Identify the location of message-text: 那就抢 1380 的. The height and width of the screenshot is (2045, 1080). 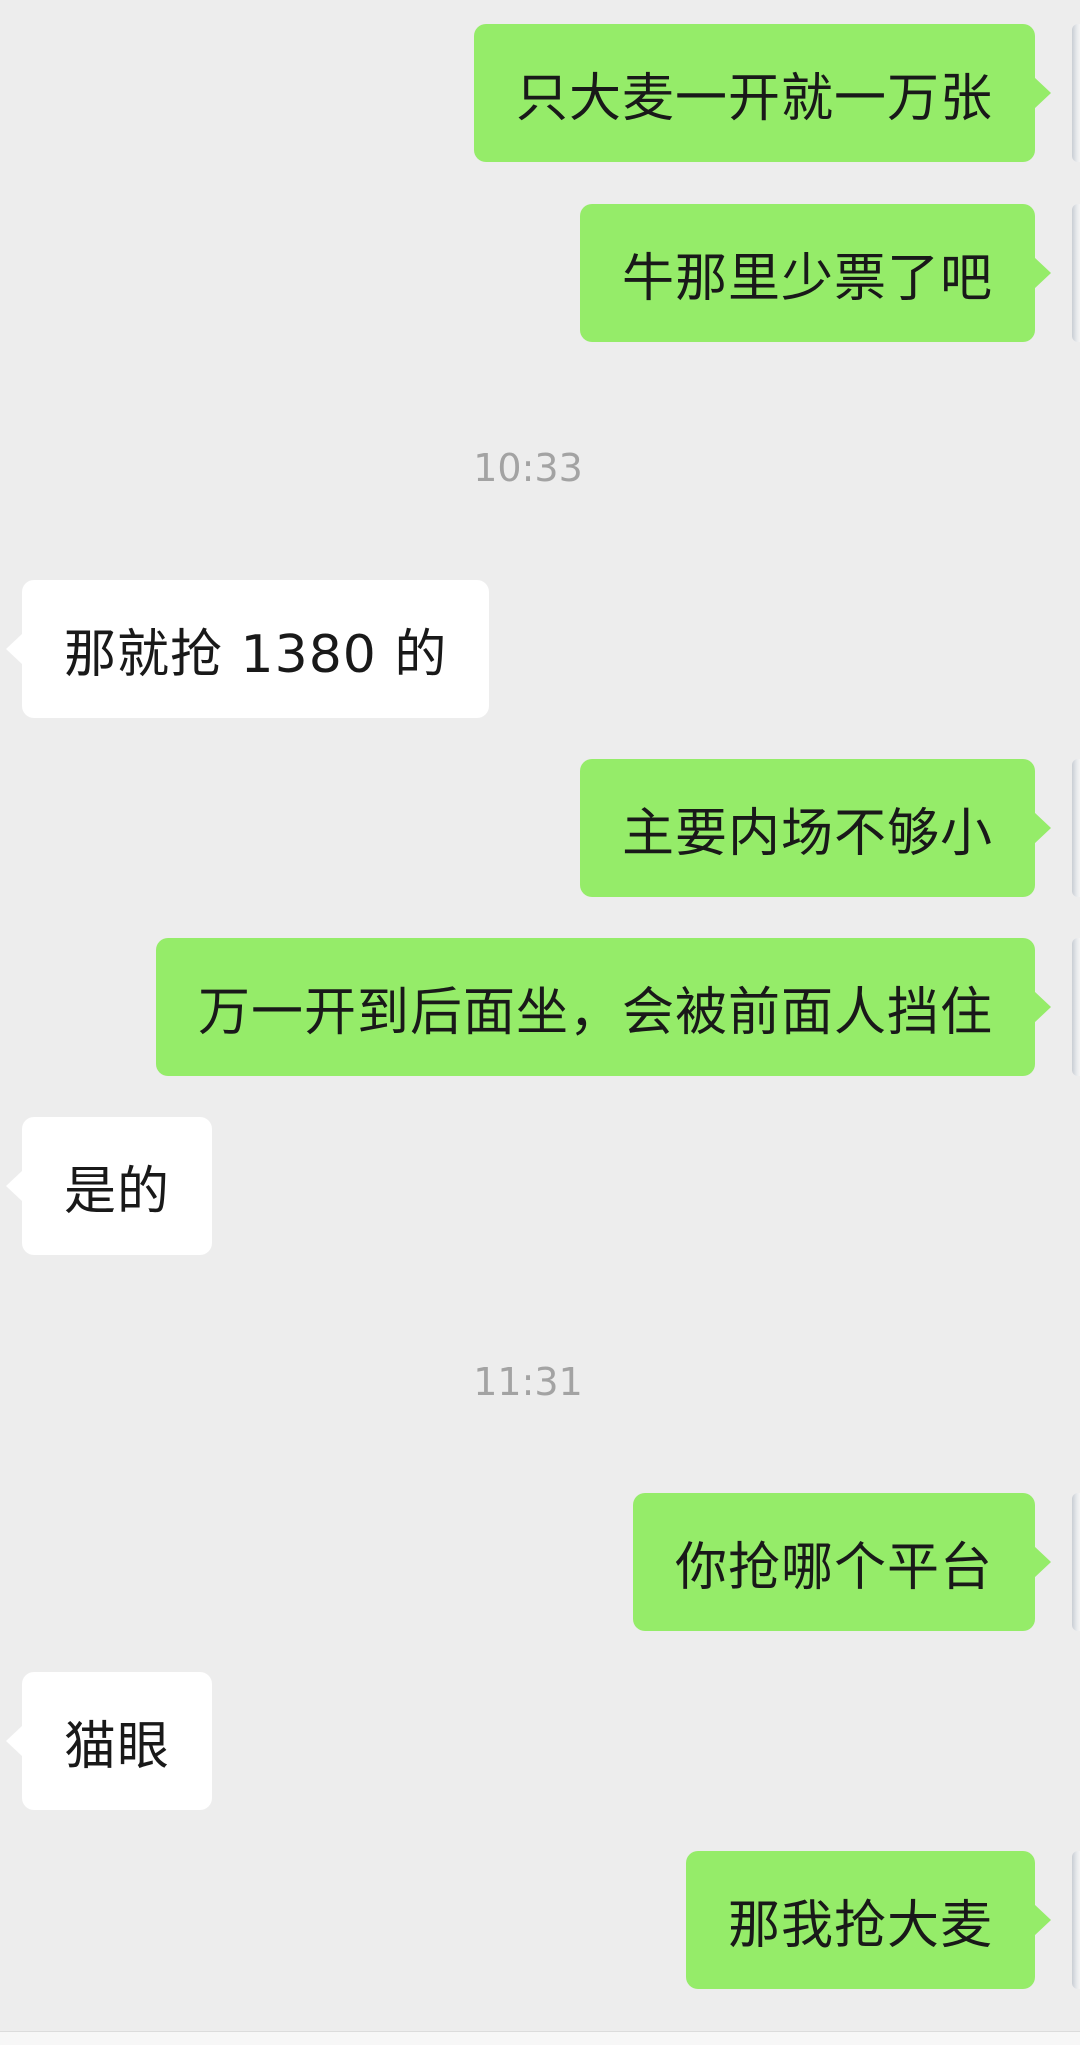
(256, 654).